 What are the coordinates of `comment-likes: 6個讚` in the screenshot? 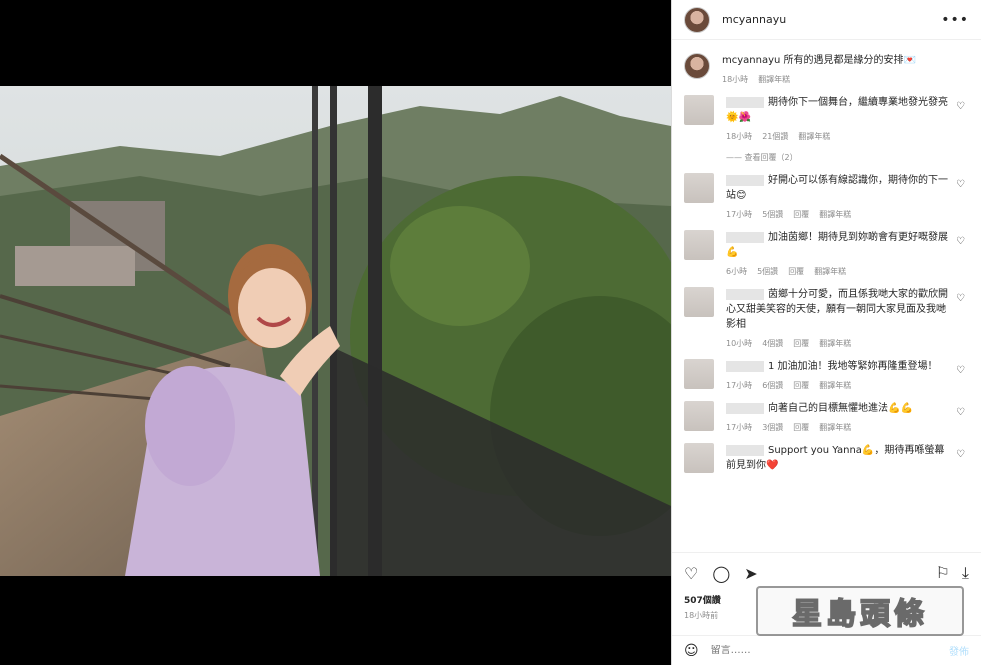 It's located at (772, 385).